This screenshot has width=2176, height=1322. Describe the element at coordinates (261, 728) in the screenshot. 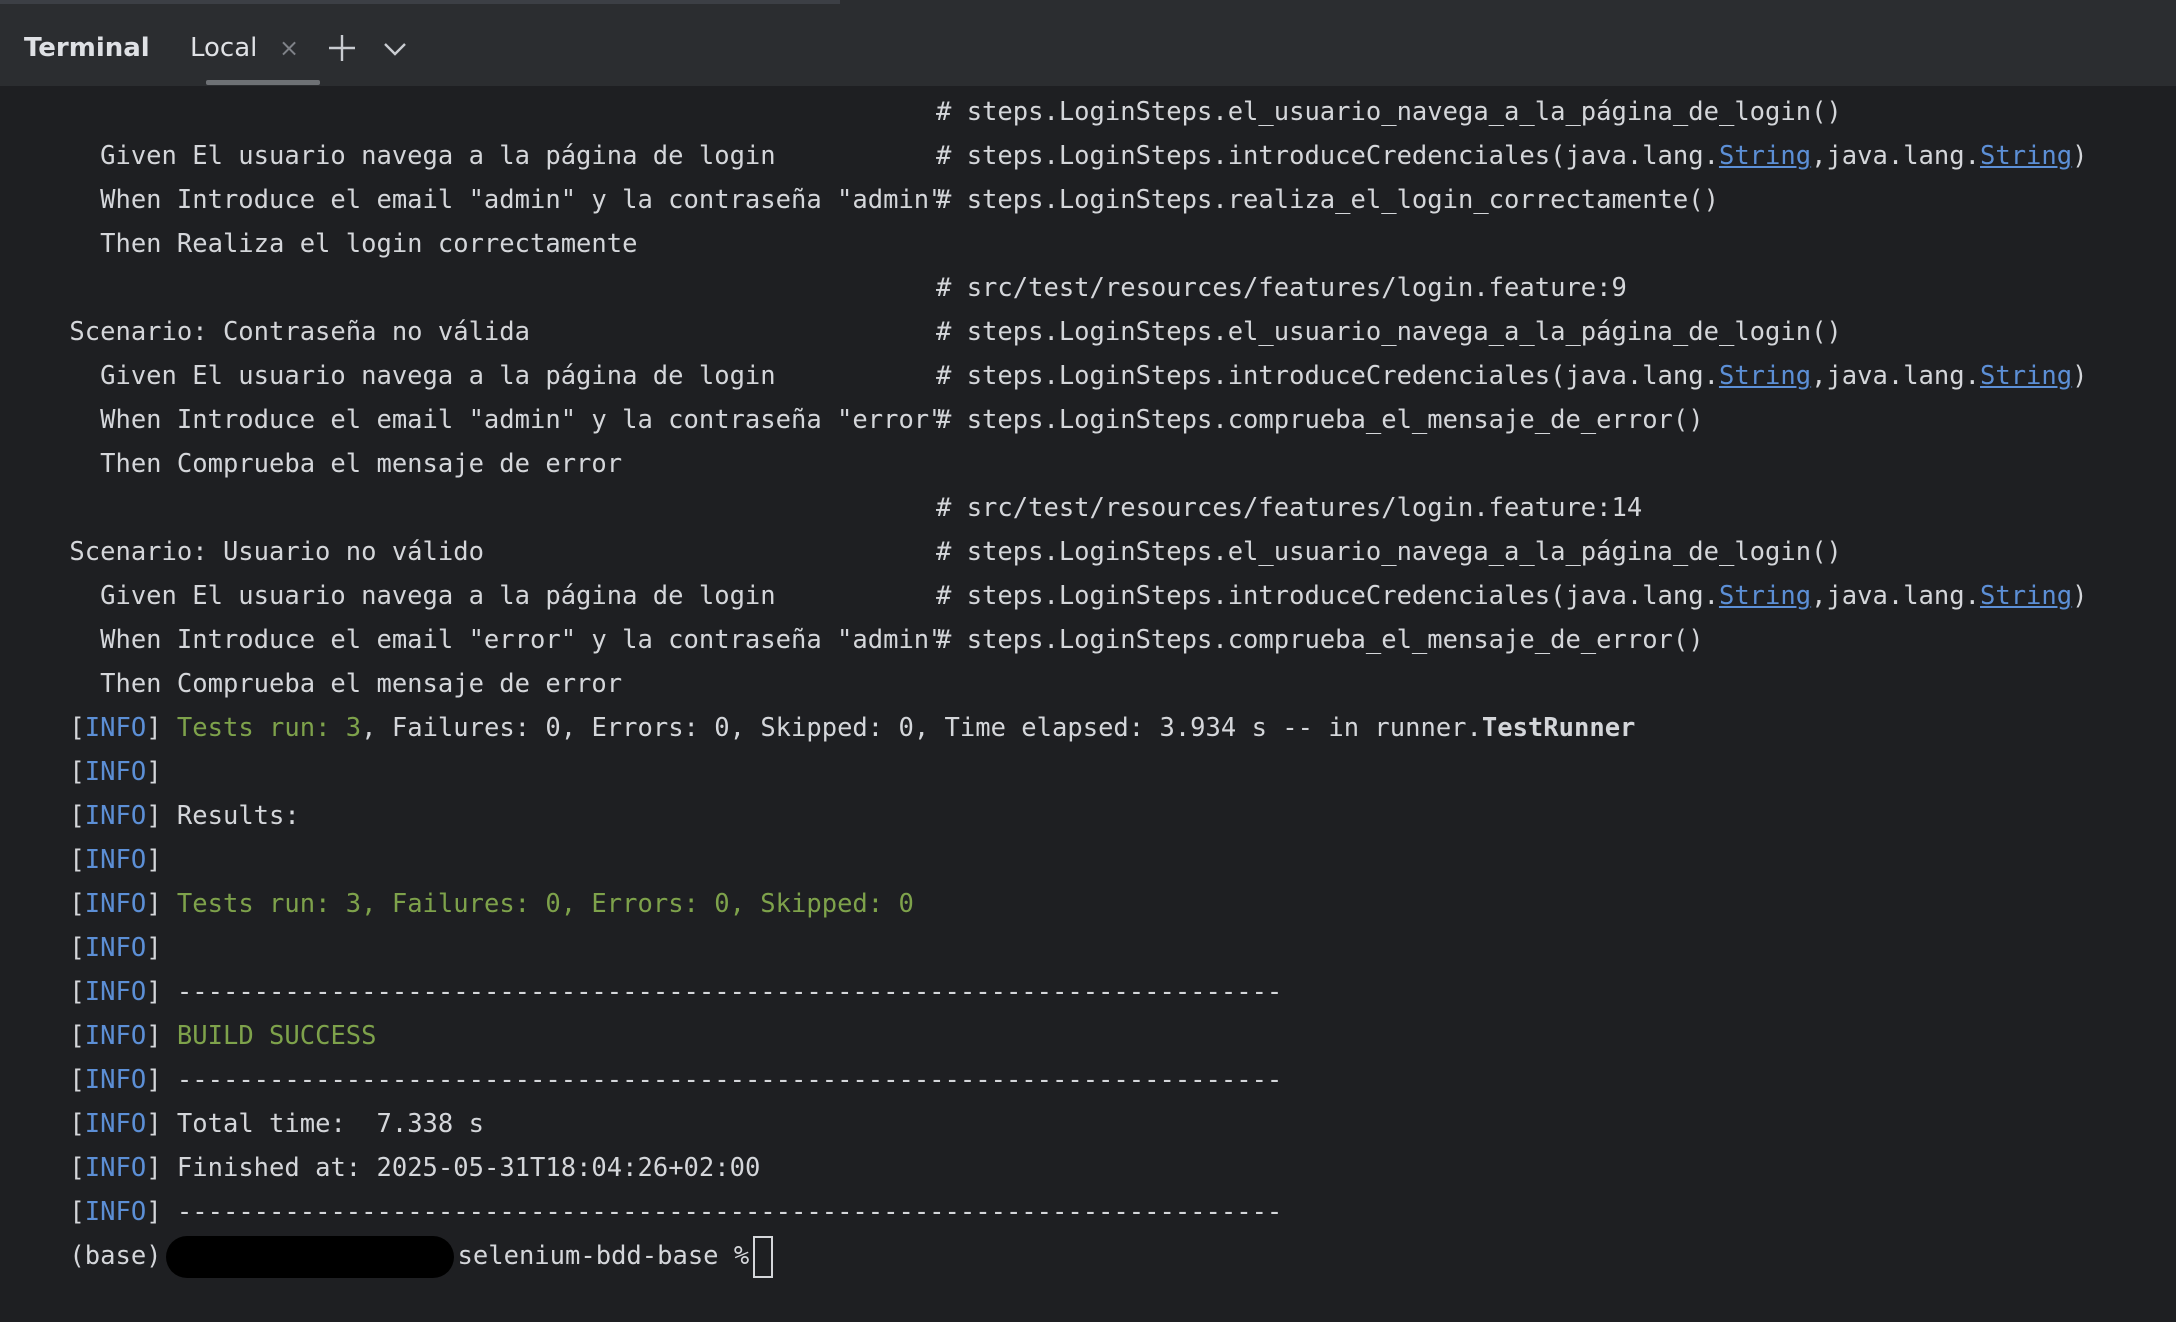

I see `tests-run-label: Tests run: 3` at that location.